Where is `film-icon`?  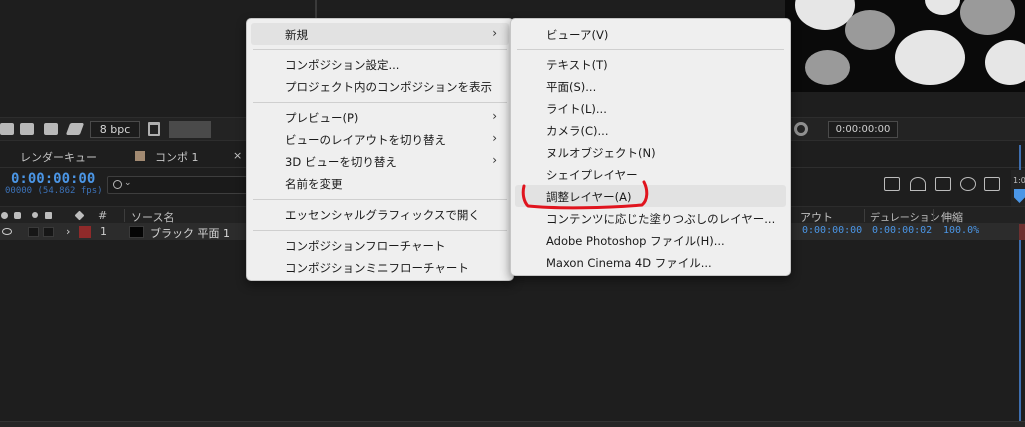 film-icon is located at coordinates (51, 129).